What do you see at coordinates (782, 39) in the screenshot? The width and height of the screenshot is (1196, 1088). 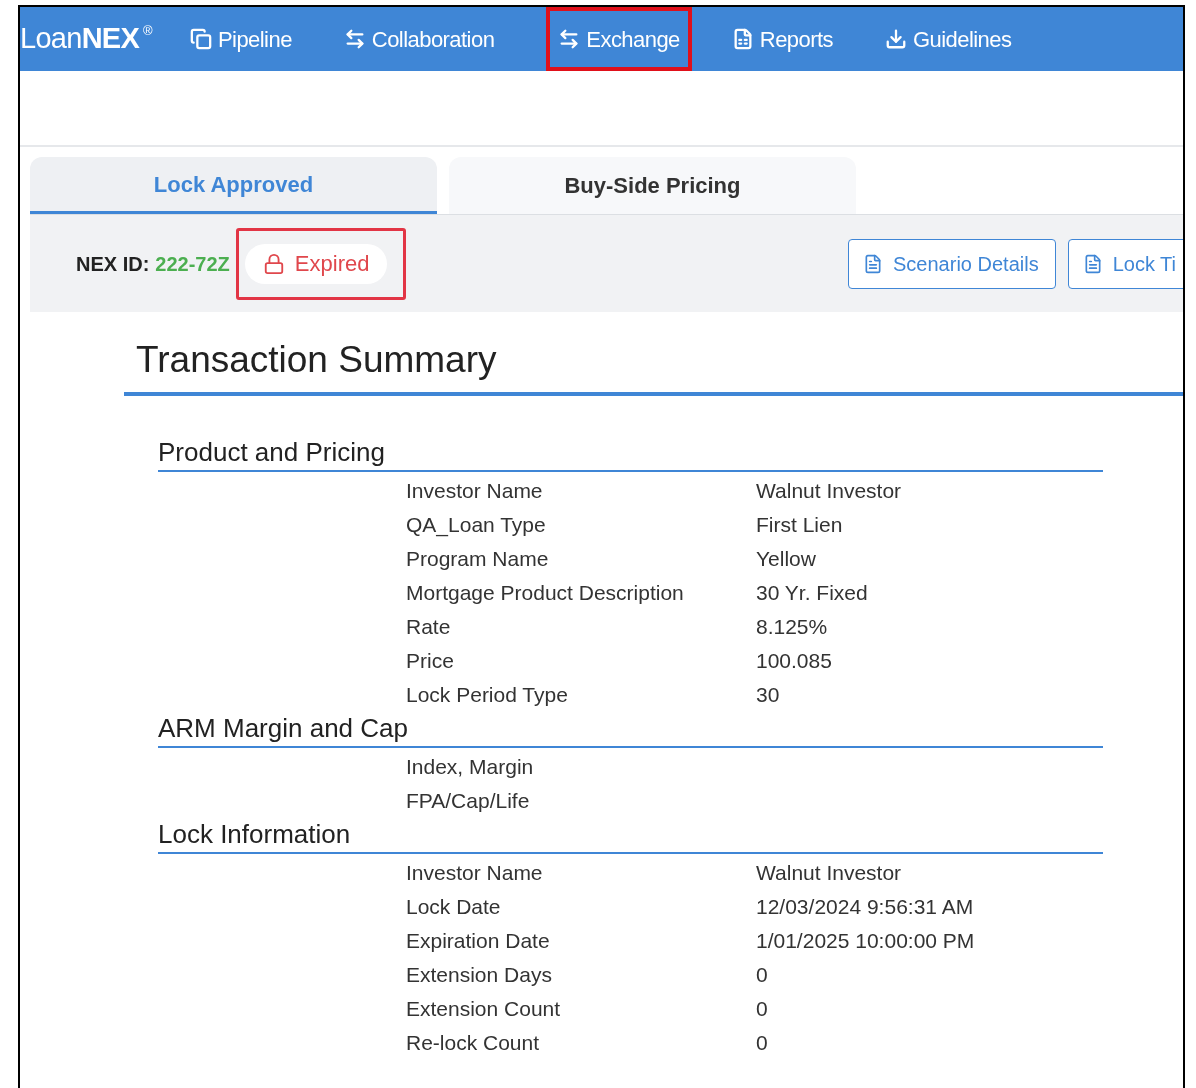 I see `nav-link: Reports` at bounding box center [782, 39].